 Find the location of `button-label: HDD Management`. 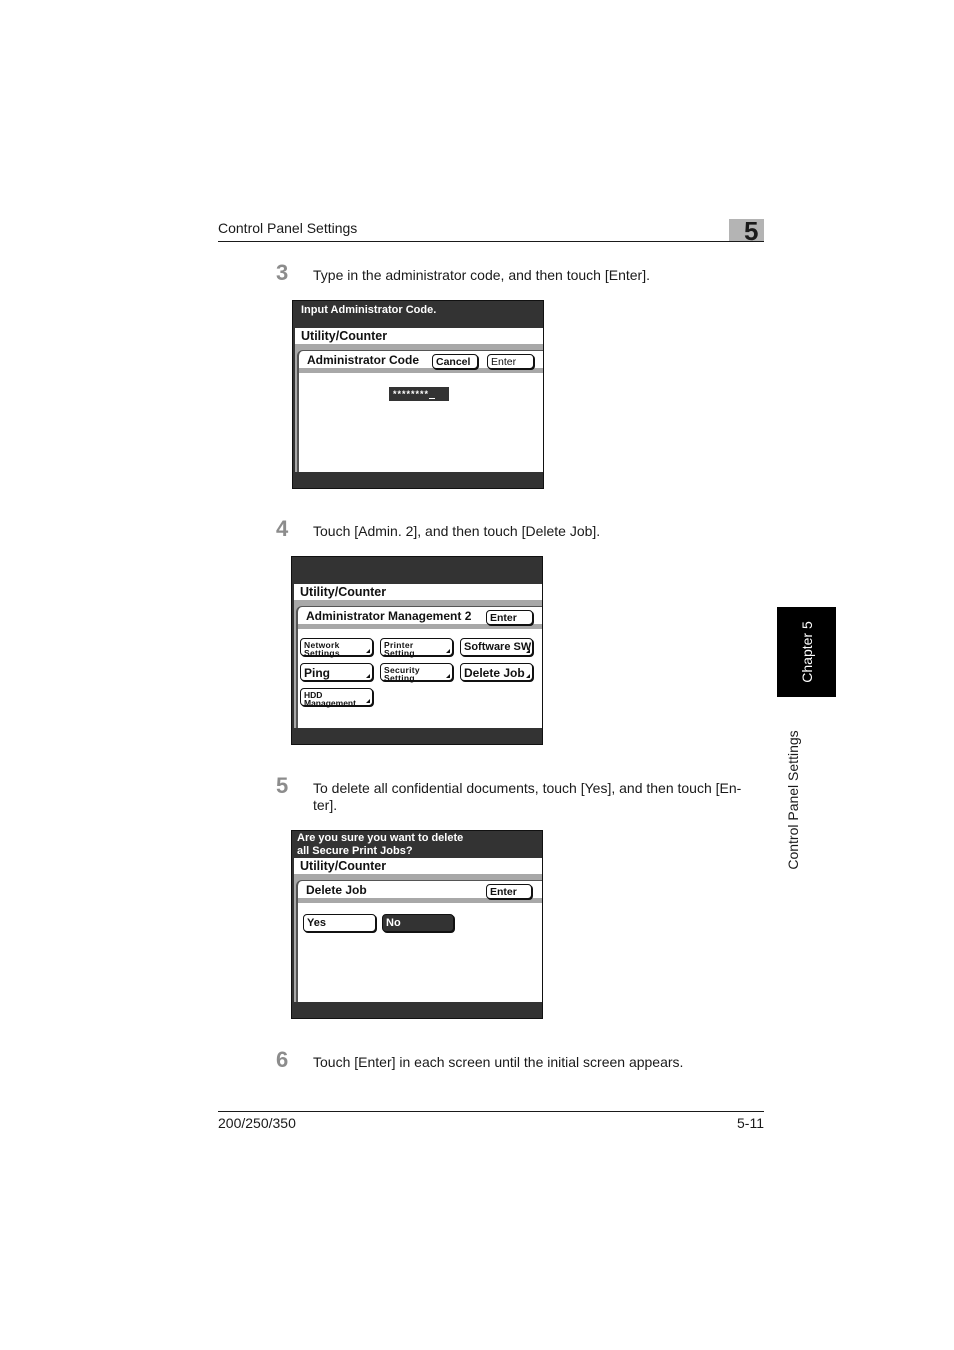

button-label: HDD Management is located at coordinates (330, 699).